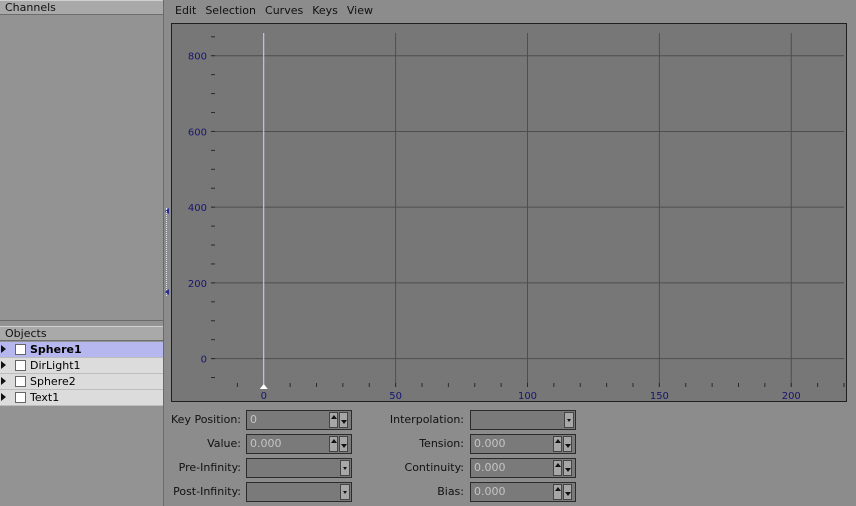 Image resolution: width=856 pixels, height=506 pixels. Describe the element at coordinates (283, 11) in the screenshot. I see `menu-curves: Curves` at that location.